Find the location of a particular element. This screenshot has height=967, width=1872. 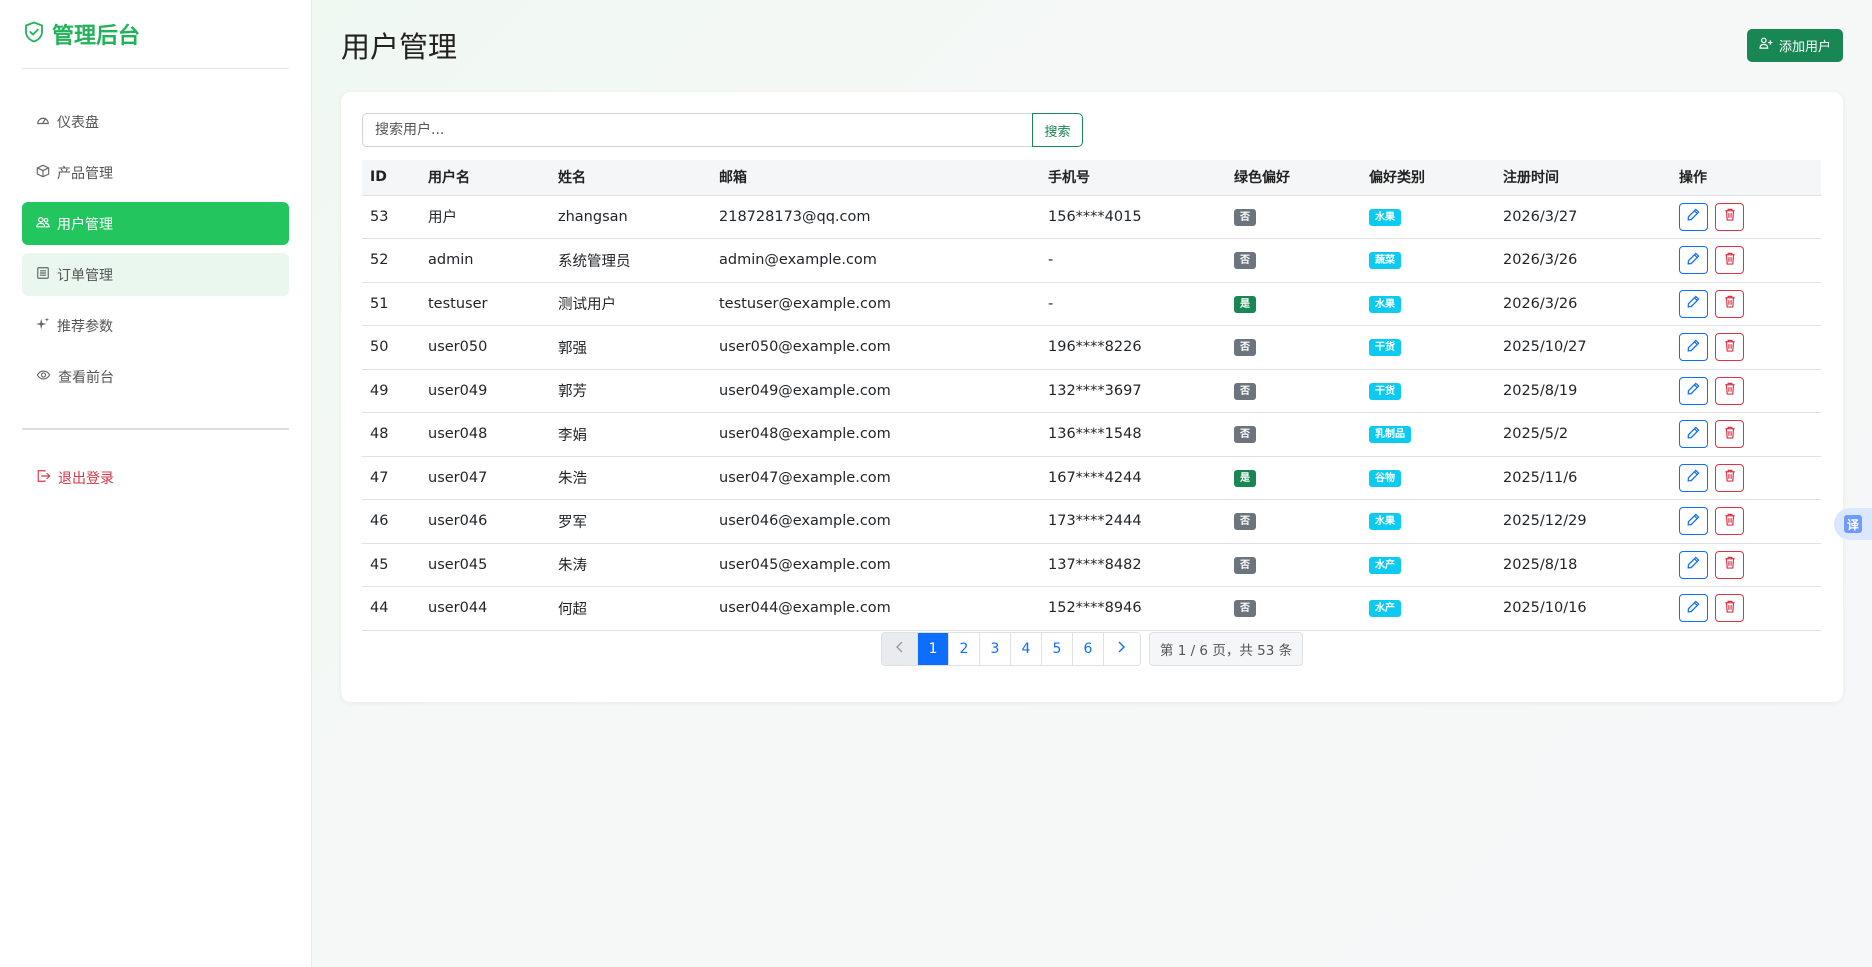

trash-icon is located at coordinates (1730, 303).